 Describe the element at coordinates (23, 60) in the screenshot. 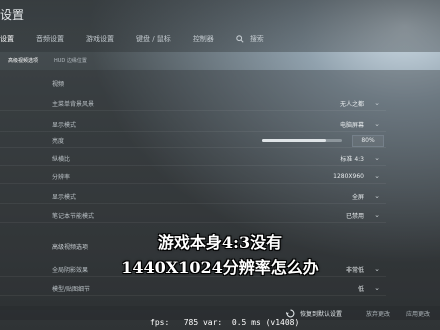

I see `subtab-advanced-video: 高级视频选项` at that location.